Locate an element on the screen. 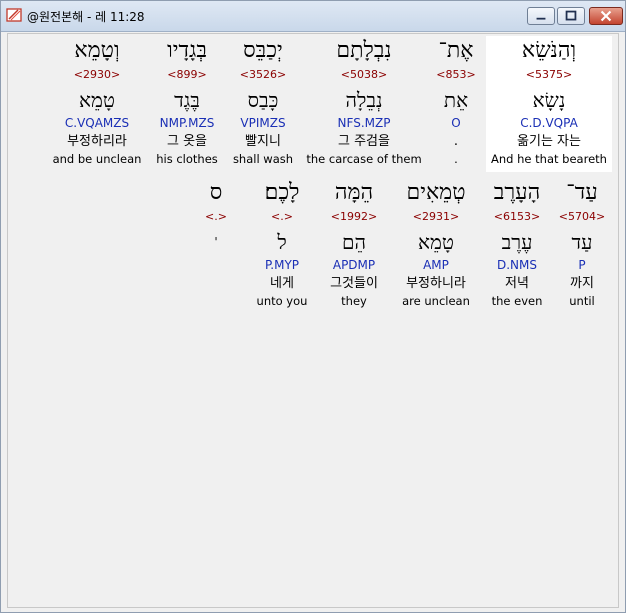 The width and height of the screenshot is (628, 615). word-cell: הָעָרֶב <6153> עֶרֶב D.NMS 저녁 the even is located at coordinates (517, 243).